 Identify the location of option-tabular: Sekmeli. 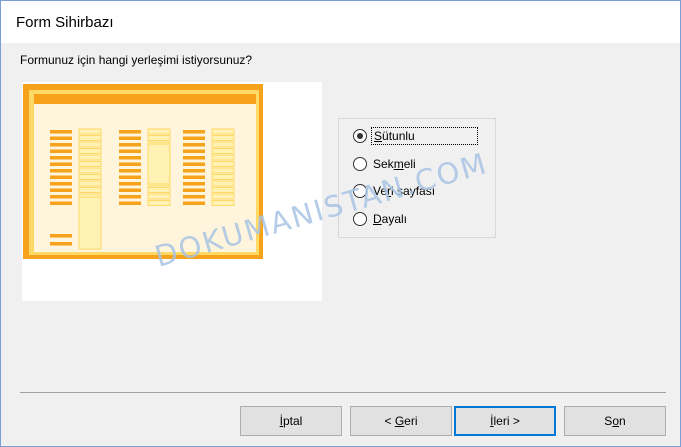
(385, 164).